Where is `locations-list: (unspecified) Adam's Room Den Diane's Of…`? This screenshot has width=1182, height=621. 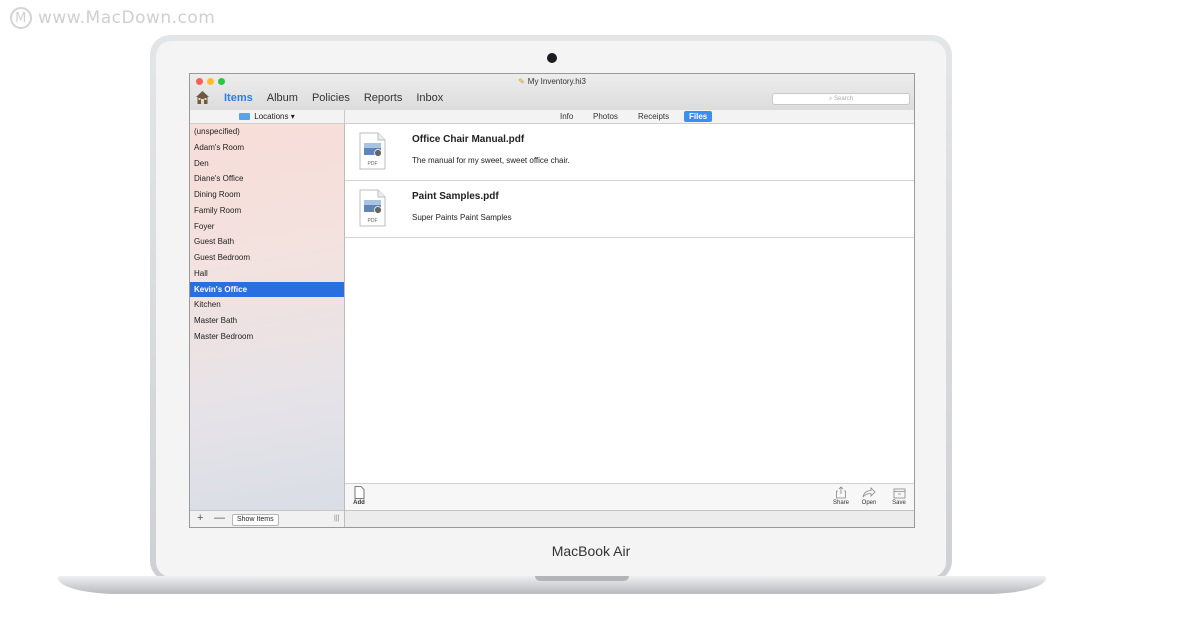
locations-list: (unspecified) Adam's Room Den Diane's Of… is located at coordinates (267, 317).